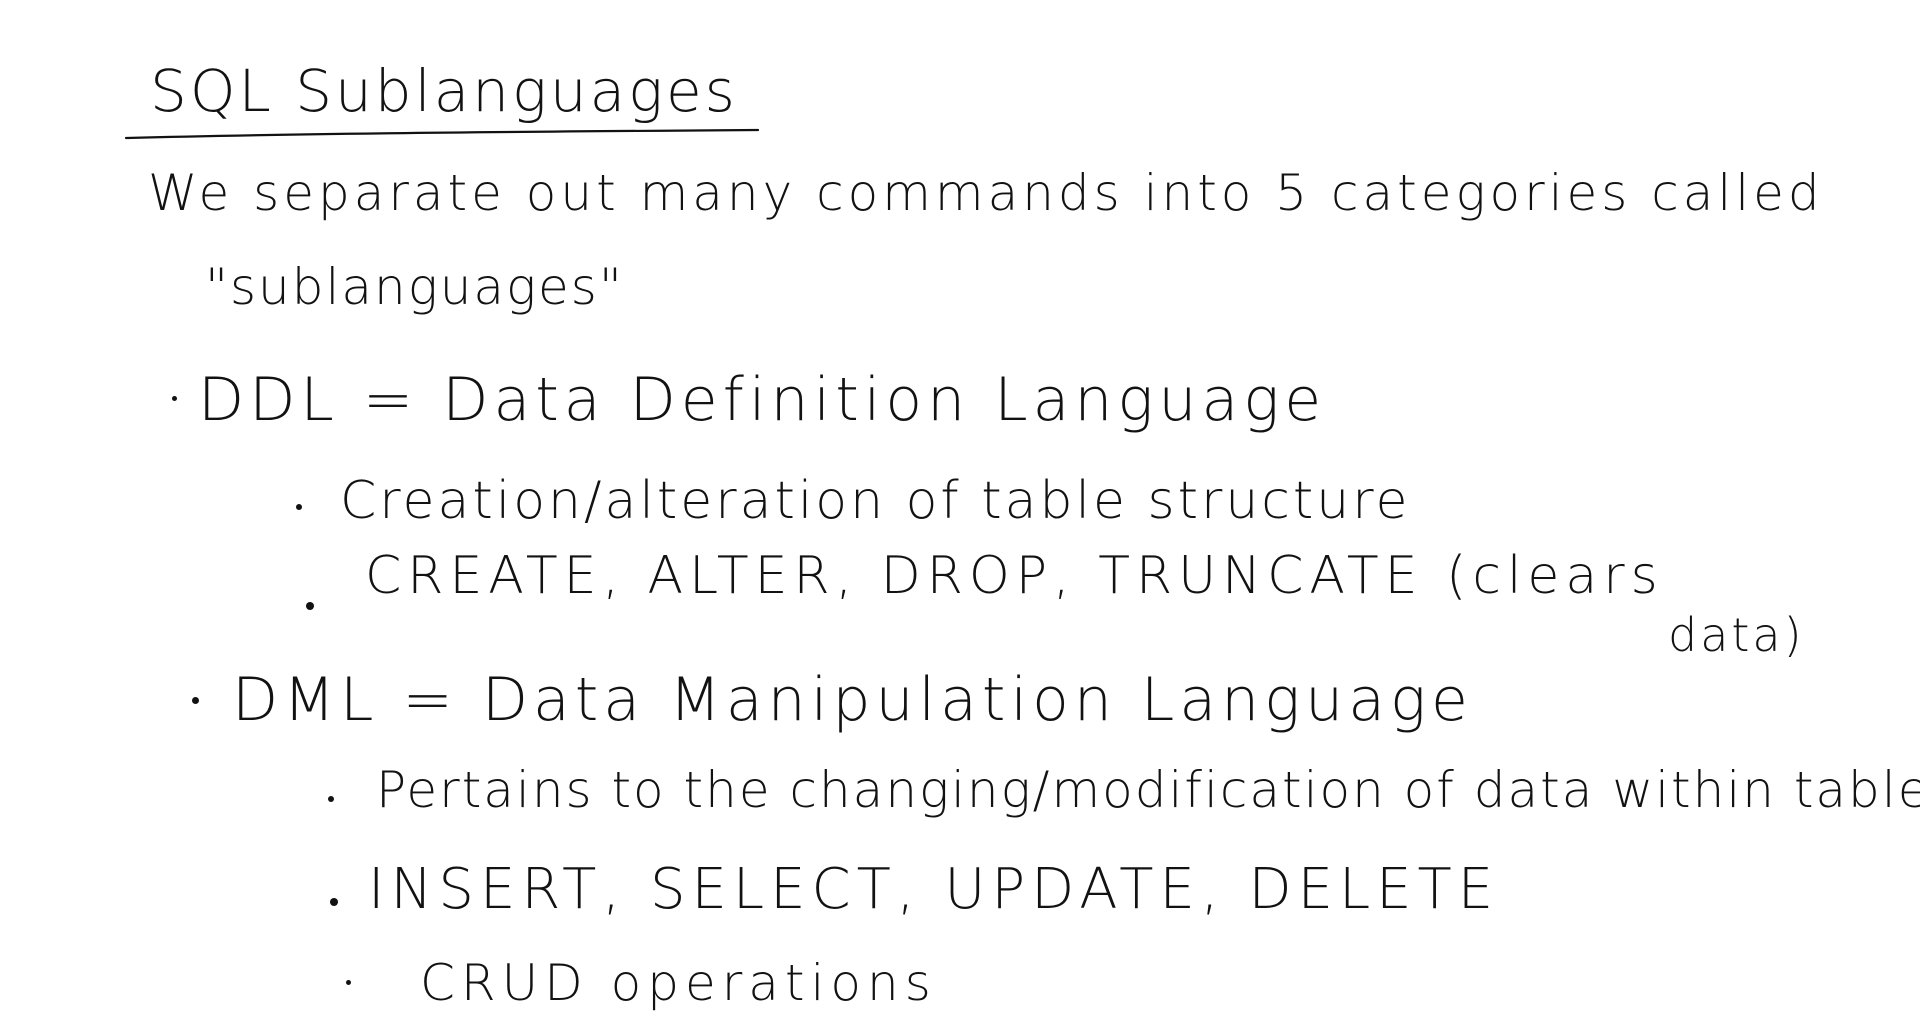 This screenshot has width=1920, height=1017. Describe the element at coordinates (414, 287) in the screenshot. I see `intro-line-2: "sublanguages"` at that location.